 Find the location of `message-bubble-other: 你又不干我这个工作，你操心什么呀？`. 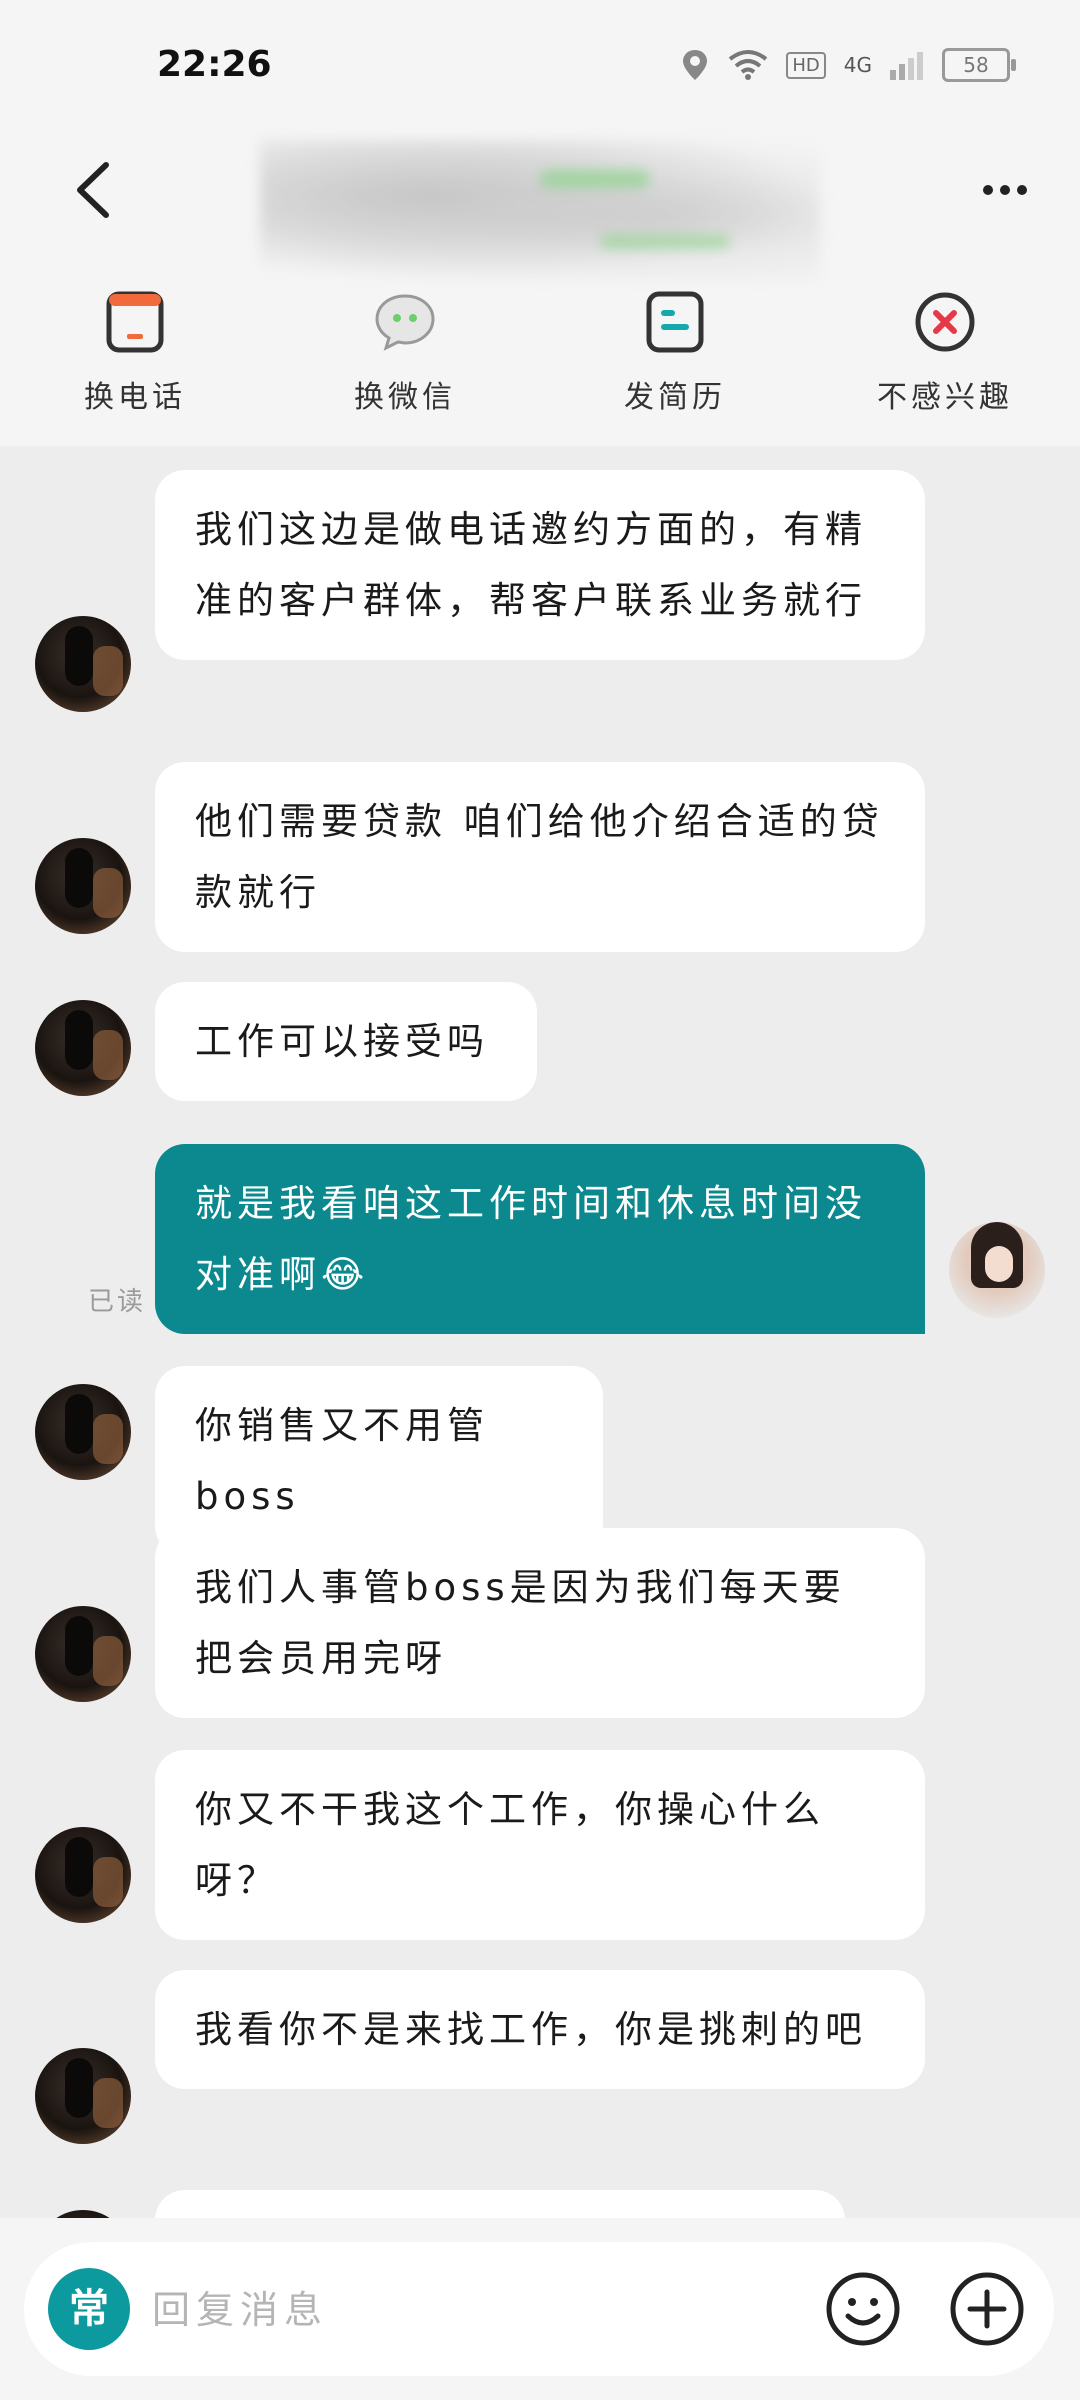

message-bubble-other: 你又不干我这个工作，你操心什么呀？ is located at coordinates (540, 1845).